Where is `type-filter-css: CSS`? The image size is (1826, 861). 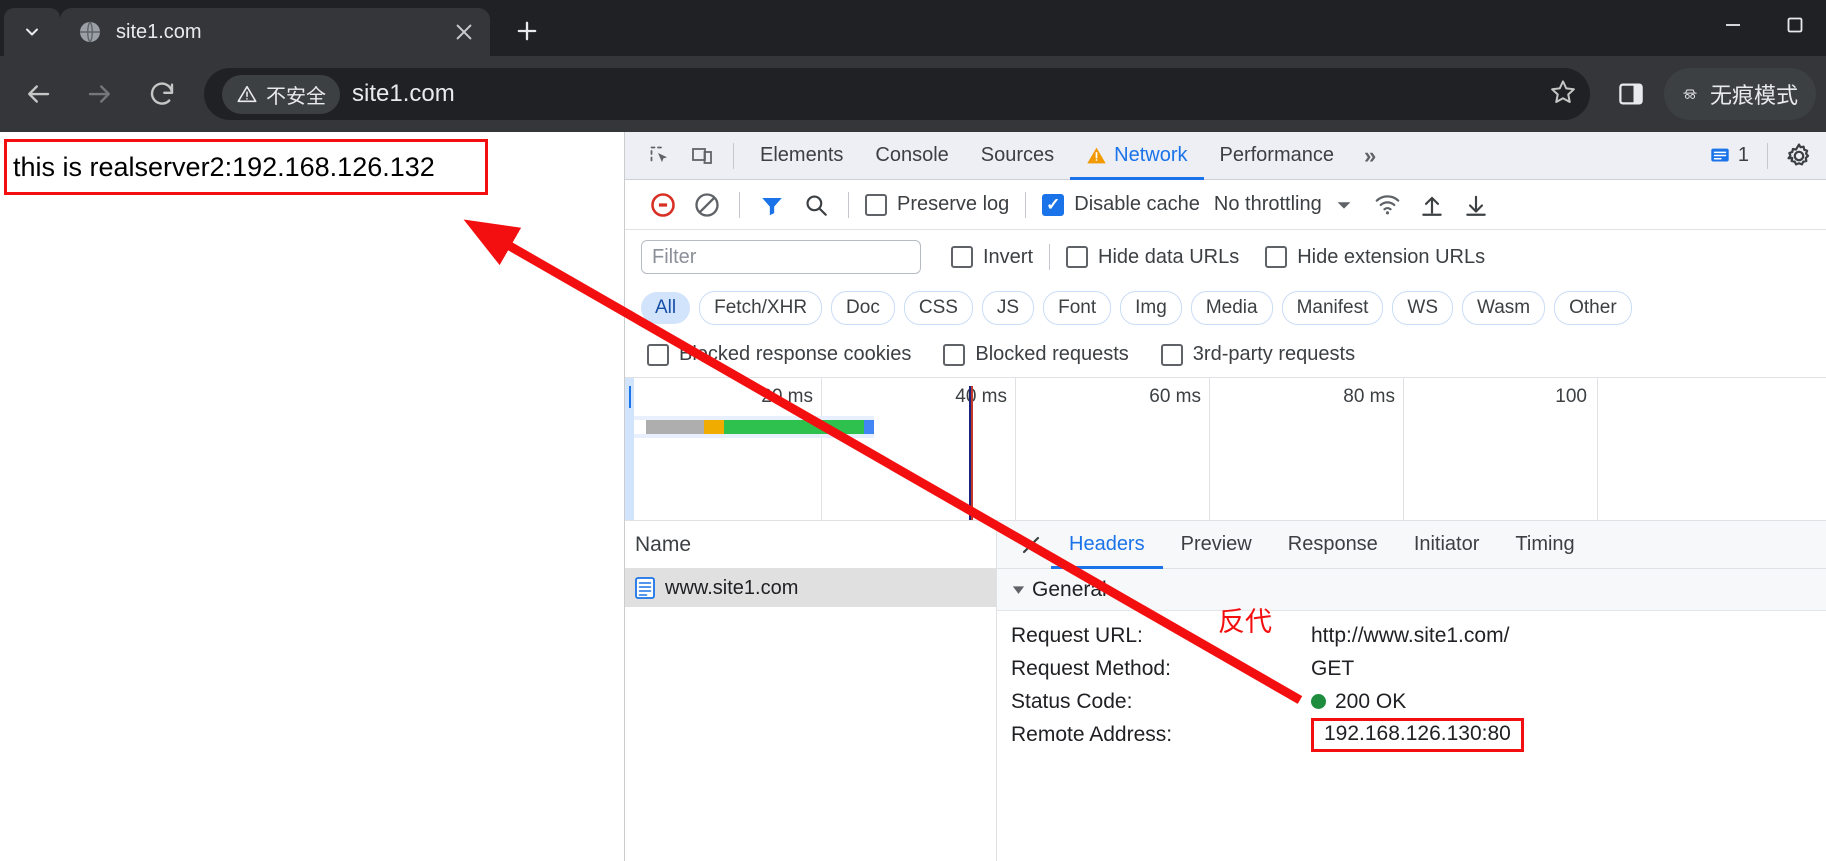
type-filter-css: CSS is located at coordinates (938, 308).